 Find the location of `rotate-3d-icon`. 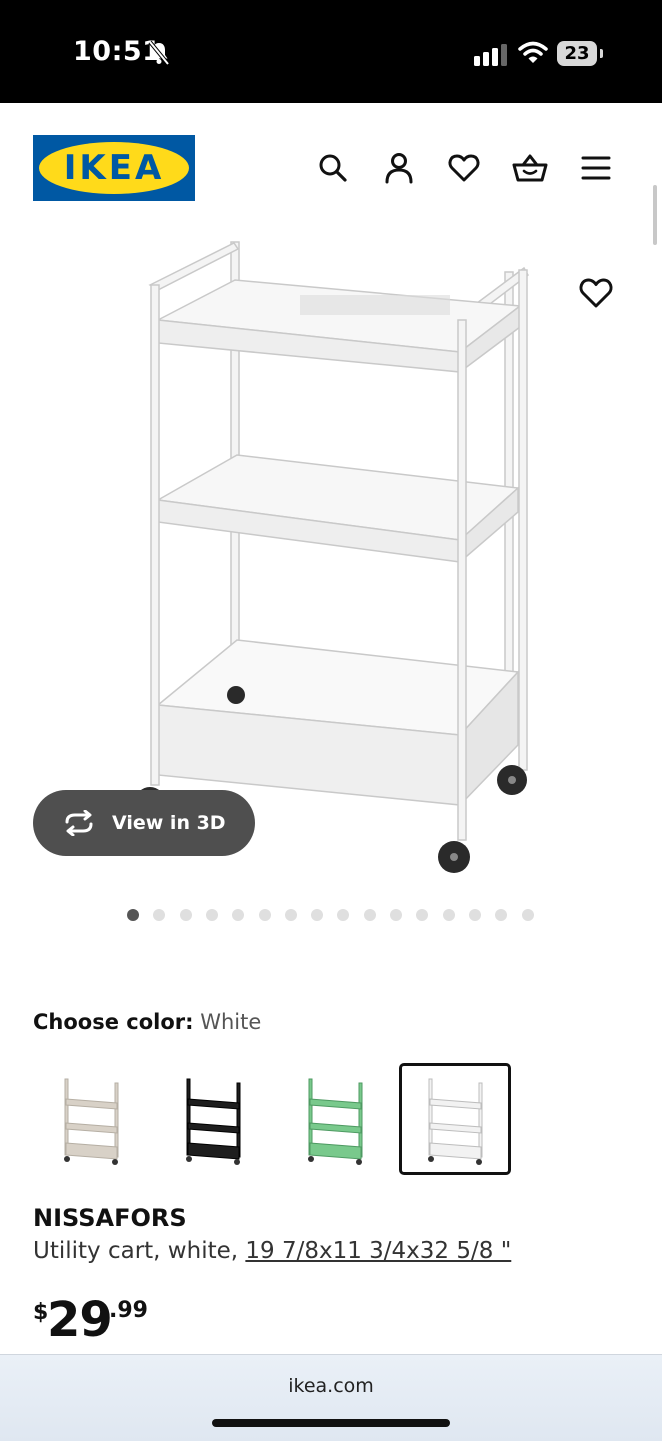

rotate-3d-icon is located at coordinates (79, 825).